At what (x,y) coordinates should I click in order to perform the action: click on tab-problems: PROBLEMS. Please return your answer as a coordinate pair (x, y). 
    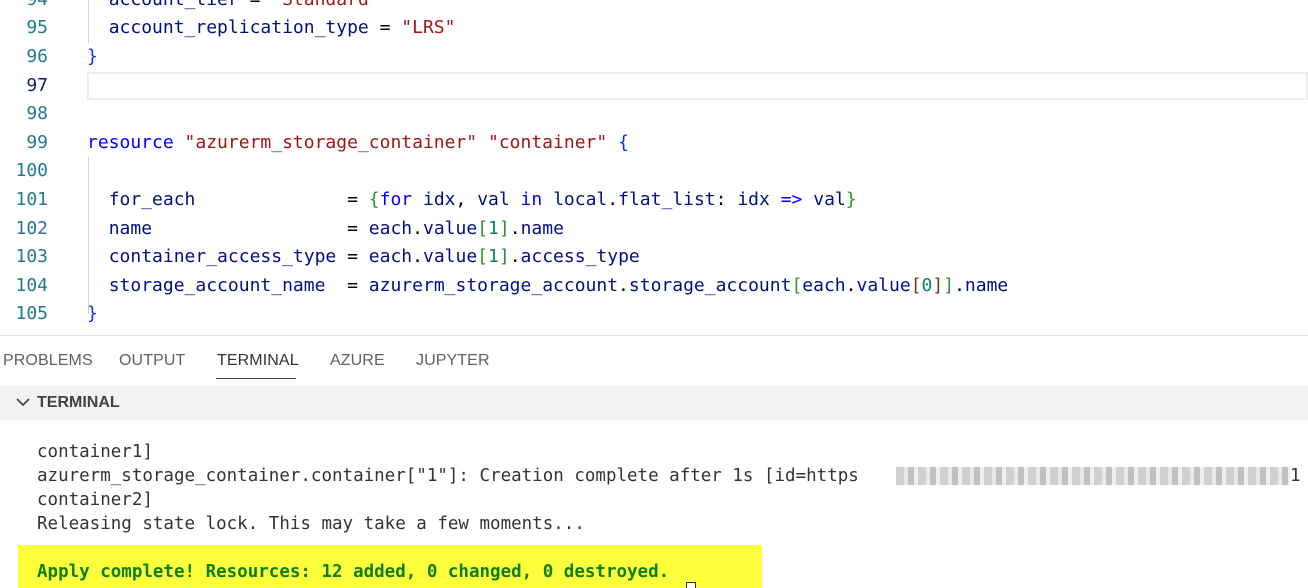
    Looking at the image, I should click on (48, 361).